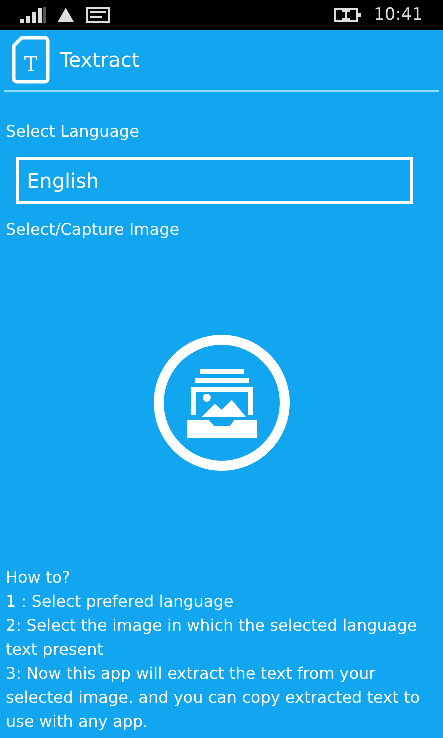 The height and width of the screenshot is (738, 443). I want to click on language-label: Select Language, so click(72, 131).